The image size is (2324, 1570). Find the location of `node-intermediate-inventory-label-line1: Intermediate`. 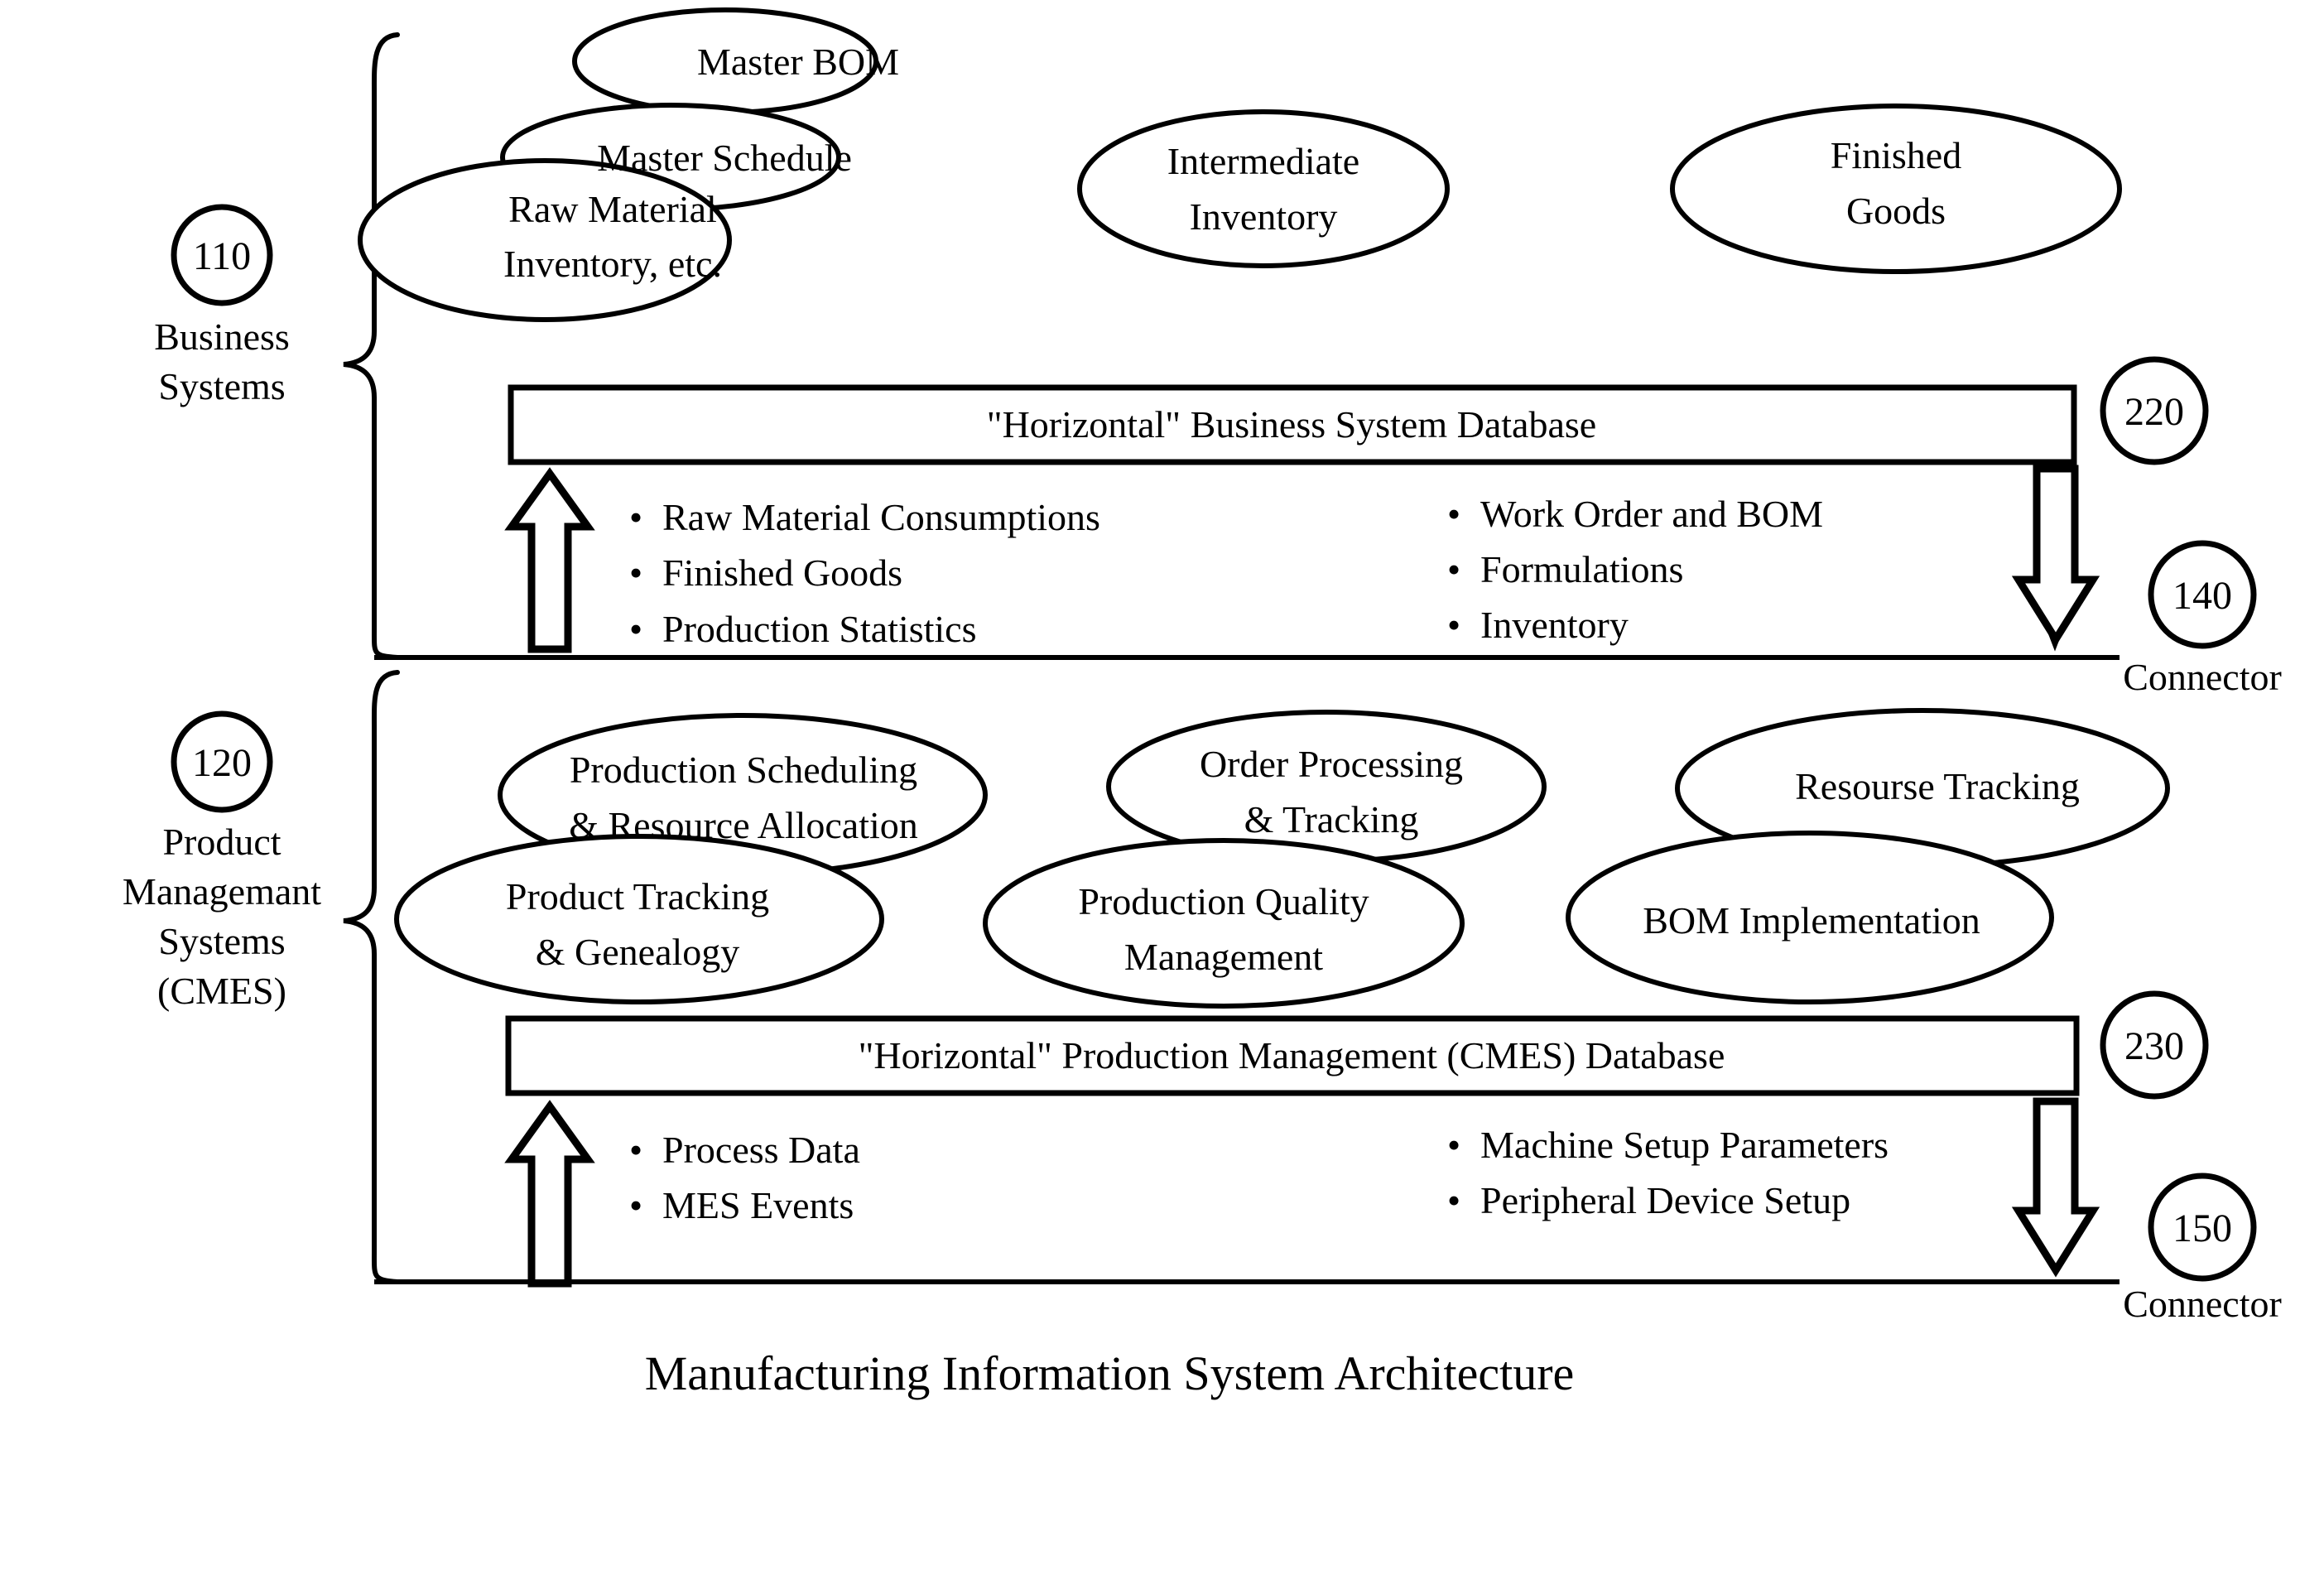

node-intermediate-inventory-label-line1: Intermediate is located at coordinates (1263, 161).